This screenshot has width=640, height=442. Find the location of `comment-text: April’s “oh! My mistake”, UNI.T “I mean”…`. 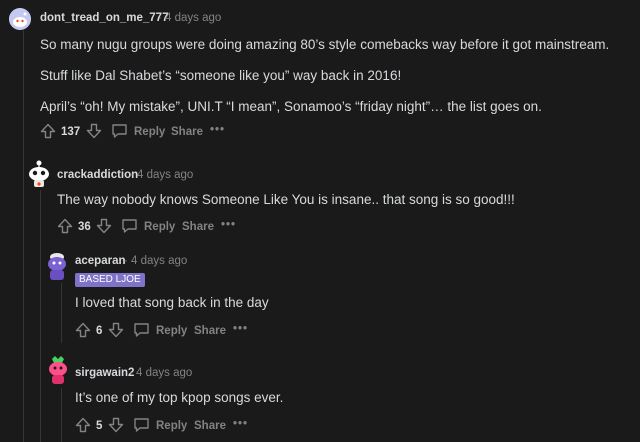

comment-text: April’s “oh! My mistake”, UNI.T “I mean”… is located at coordinates (291, 106).